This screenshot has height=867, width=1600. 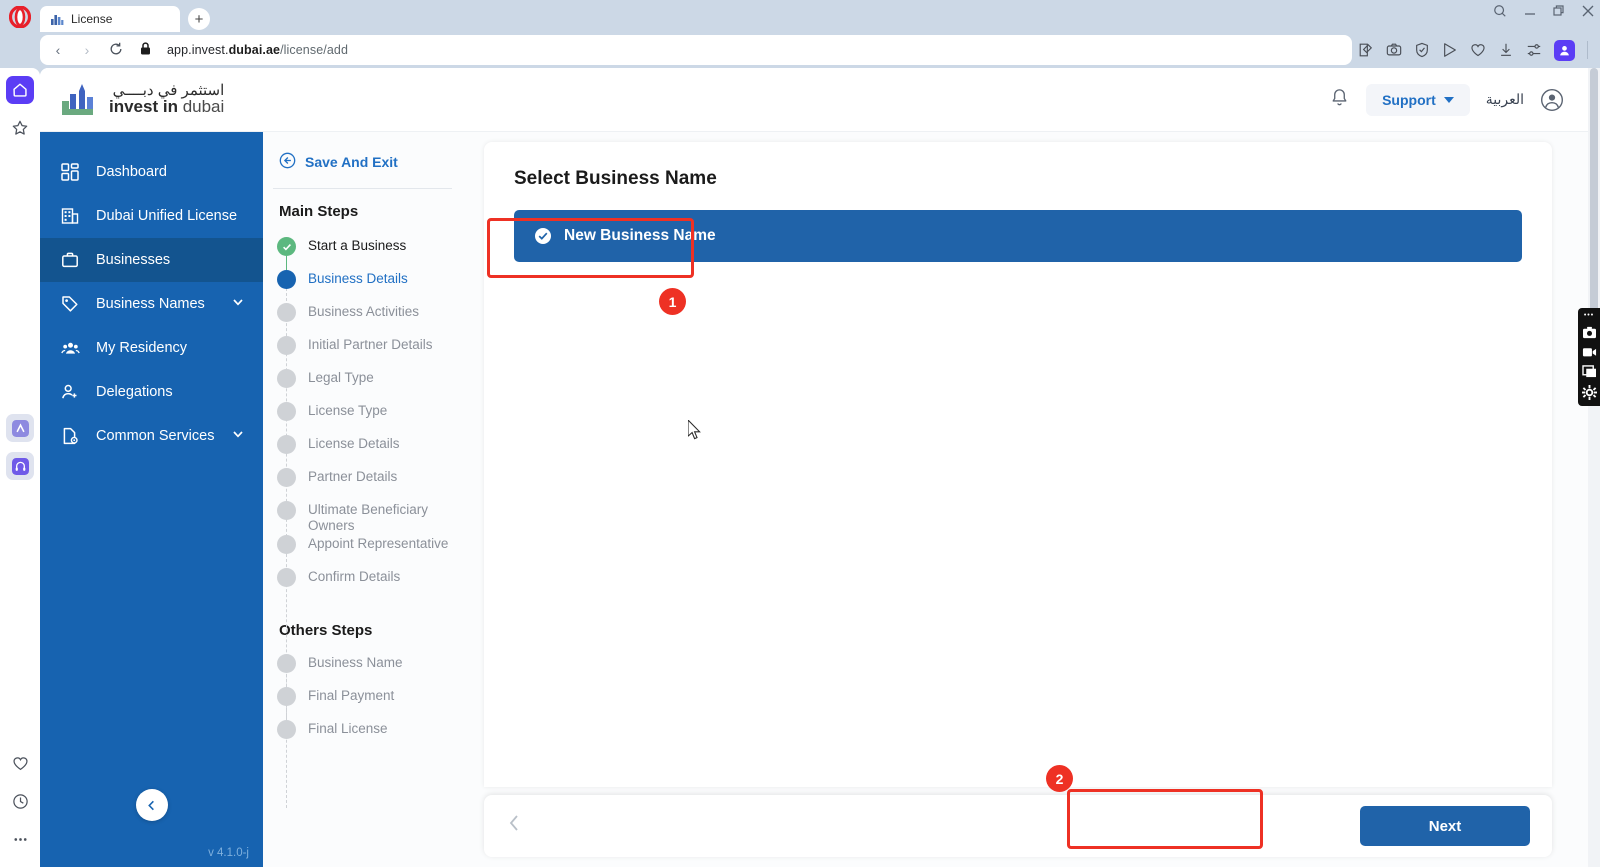 What do you see at coordinates (358, 278) in the screenshot?
I see `step-label: Business Details` at bounding box center [358, 278].